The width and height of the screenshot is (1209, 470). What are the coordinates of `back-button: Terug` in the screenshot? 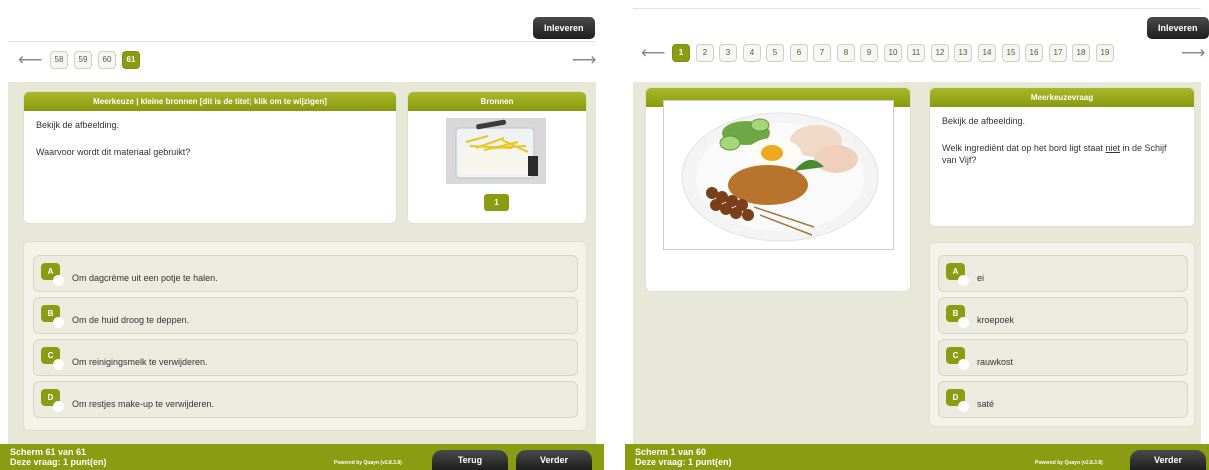 It's located at (470, 460).